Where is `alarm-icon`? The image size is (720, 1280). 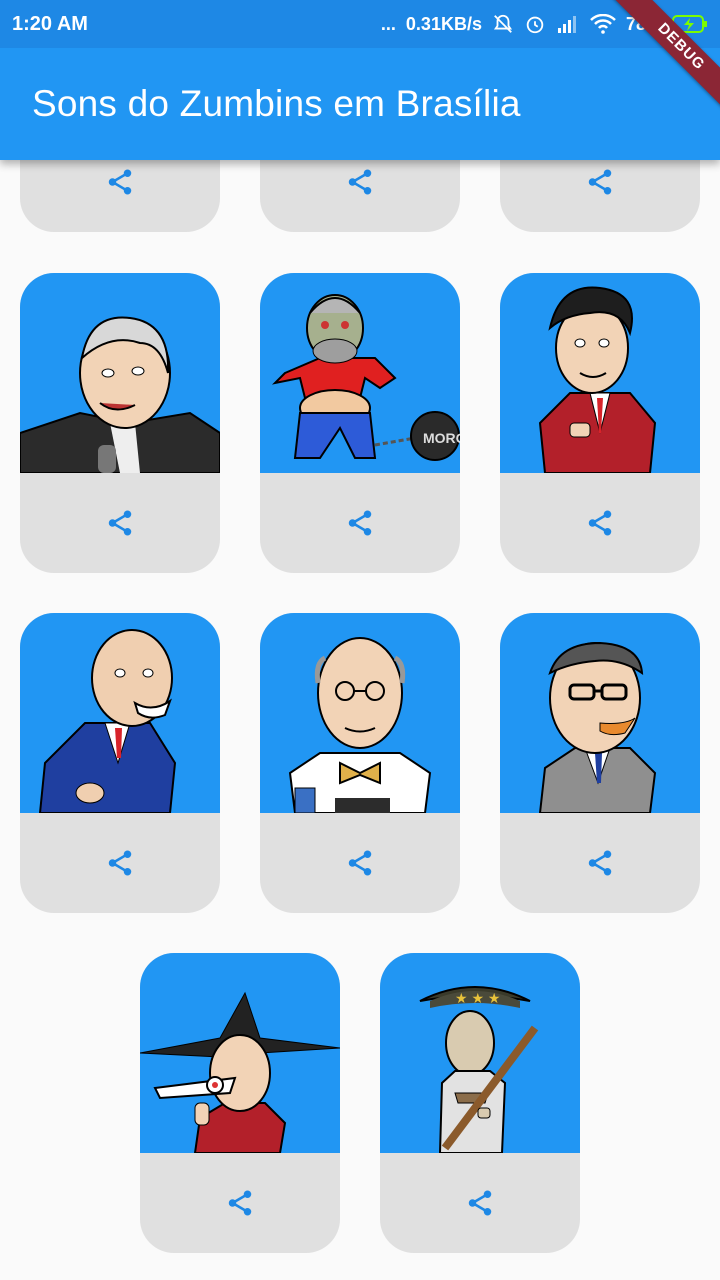 alarm-icon is located at coordinates (535, 24).